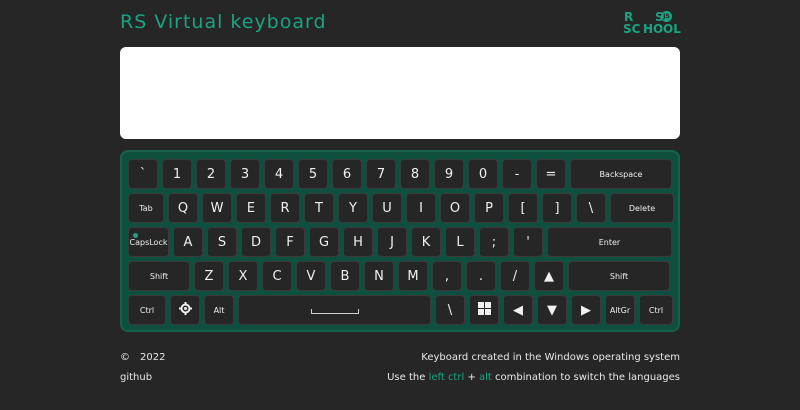 This screenshot has height=410, width=800. I want to click on key-label: =, so click(551, 174).